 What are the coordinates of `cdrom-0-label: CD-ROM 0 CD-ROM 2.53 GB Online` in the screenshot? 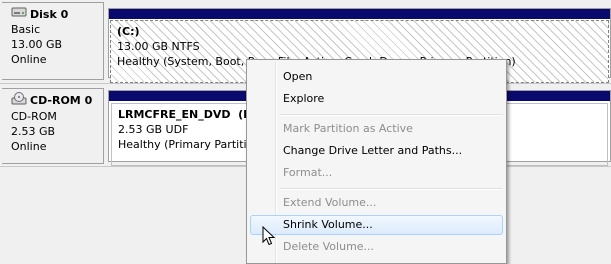 It's located at (53, 126).